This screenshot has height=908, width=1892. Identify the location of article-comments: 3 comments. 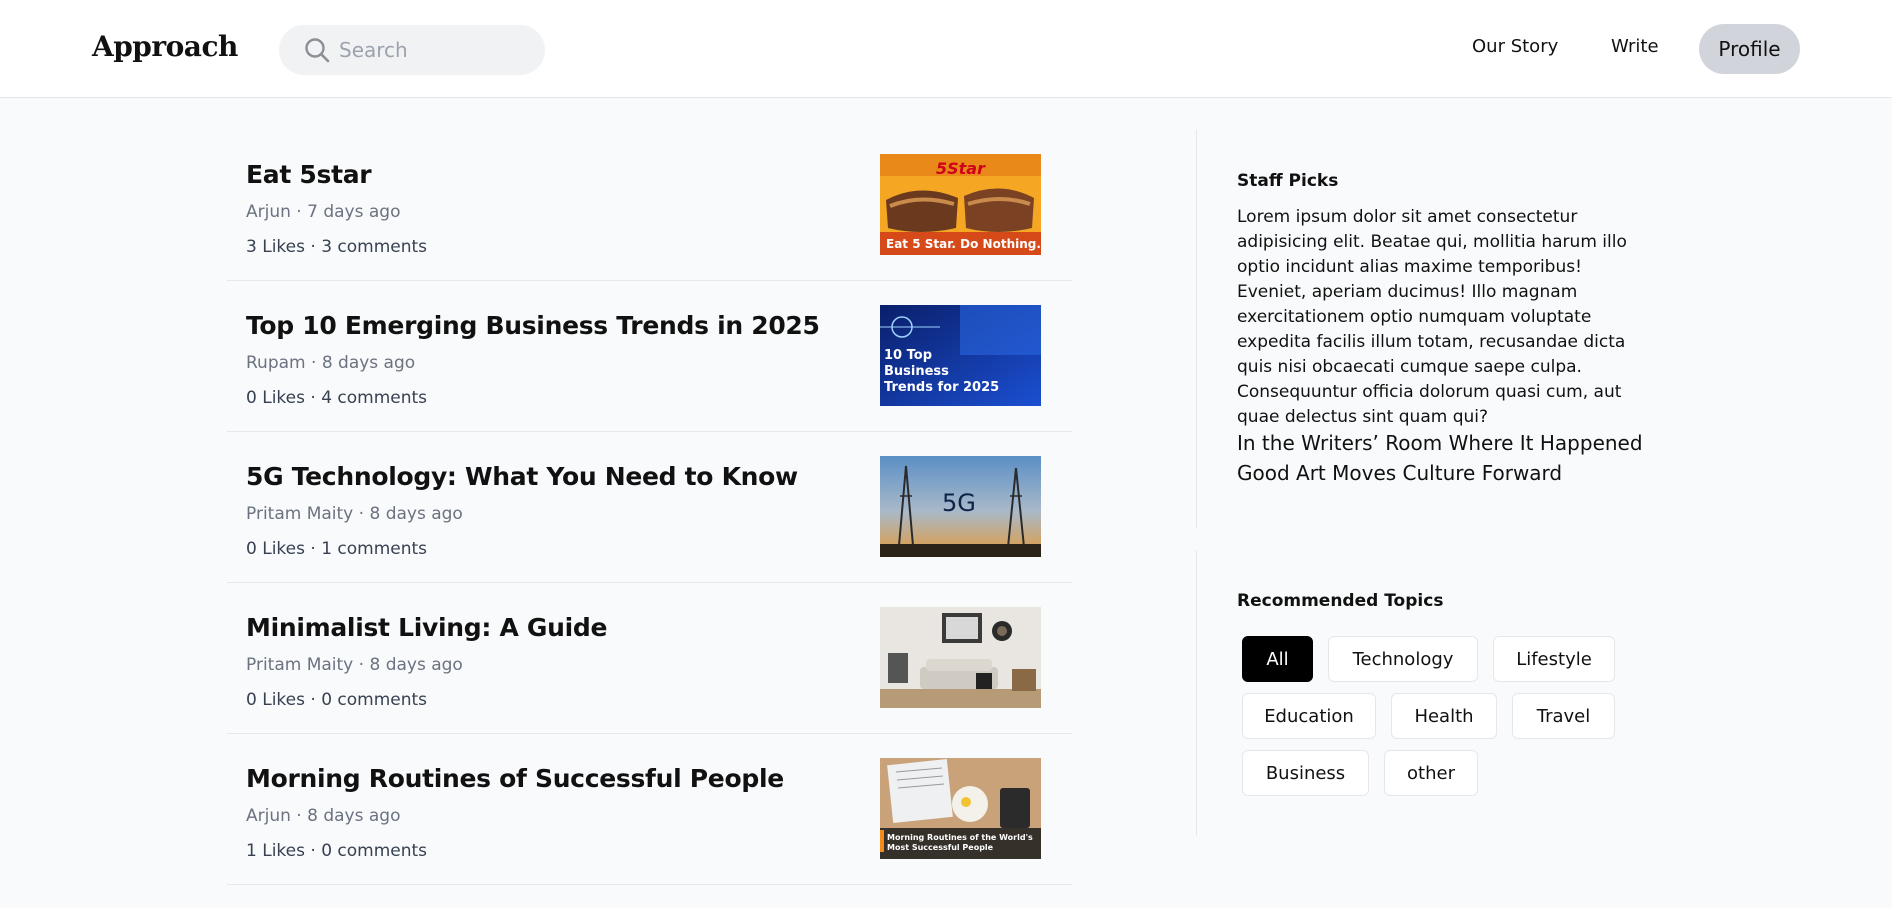
(374, 247).